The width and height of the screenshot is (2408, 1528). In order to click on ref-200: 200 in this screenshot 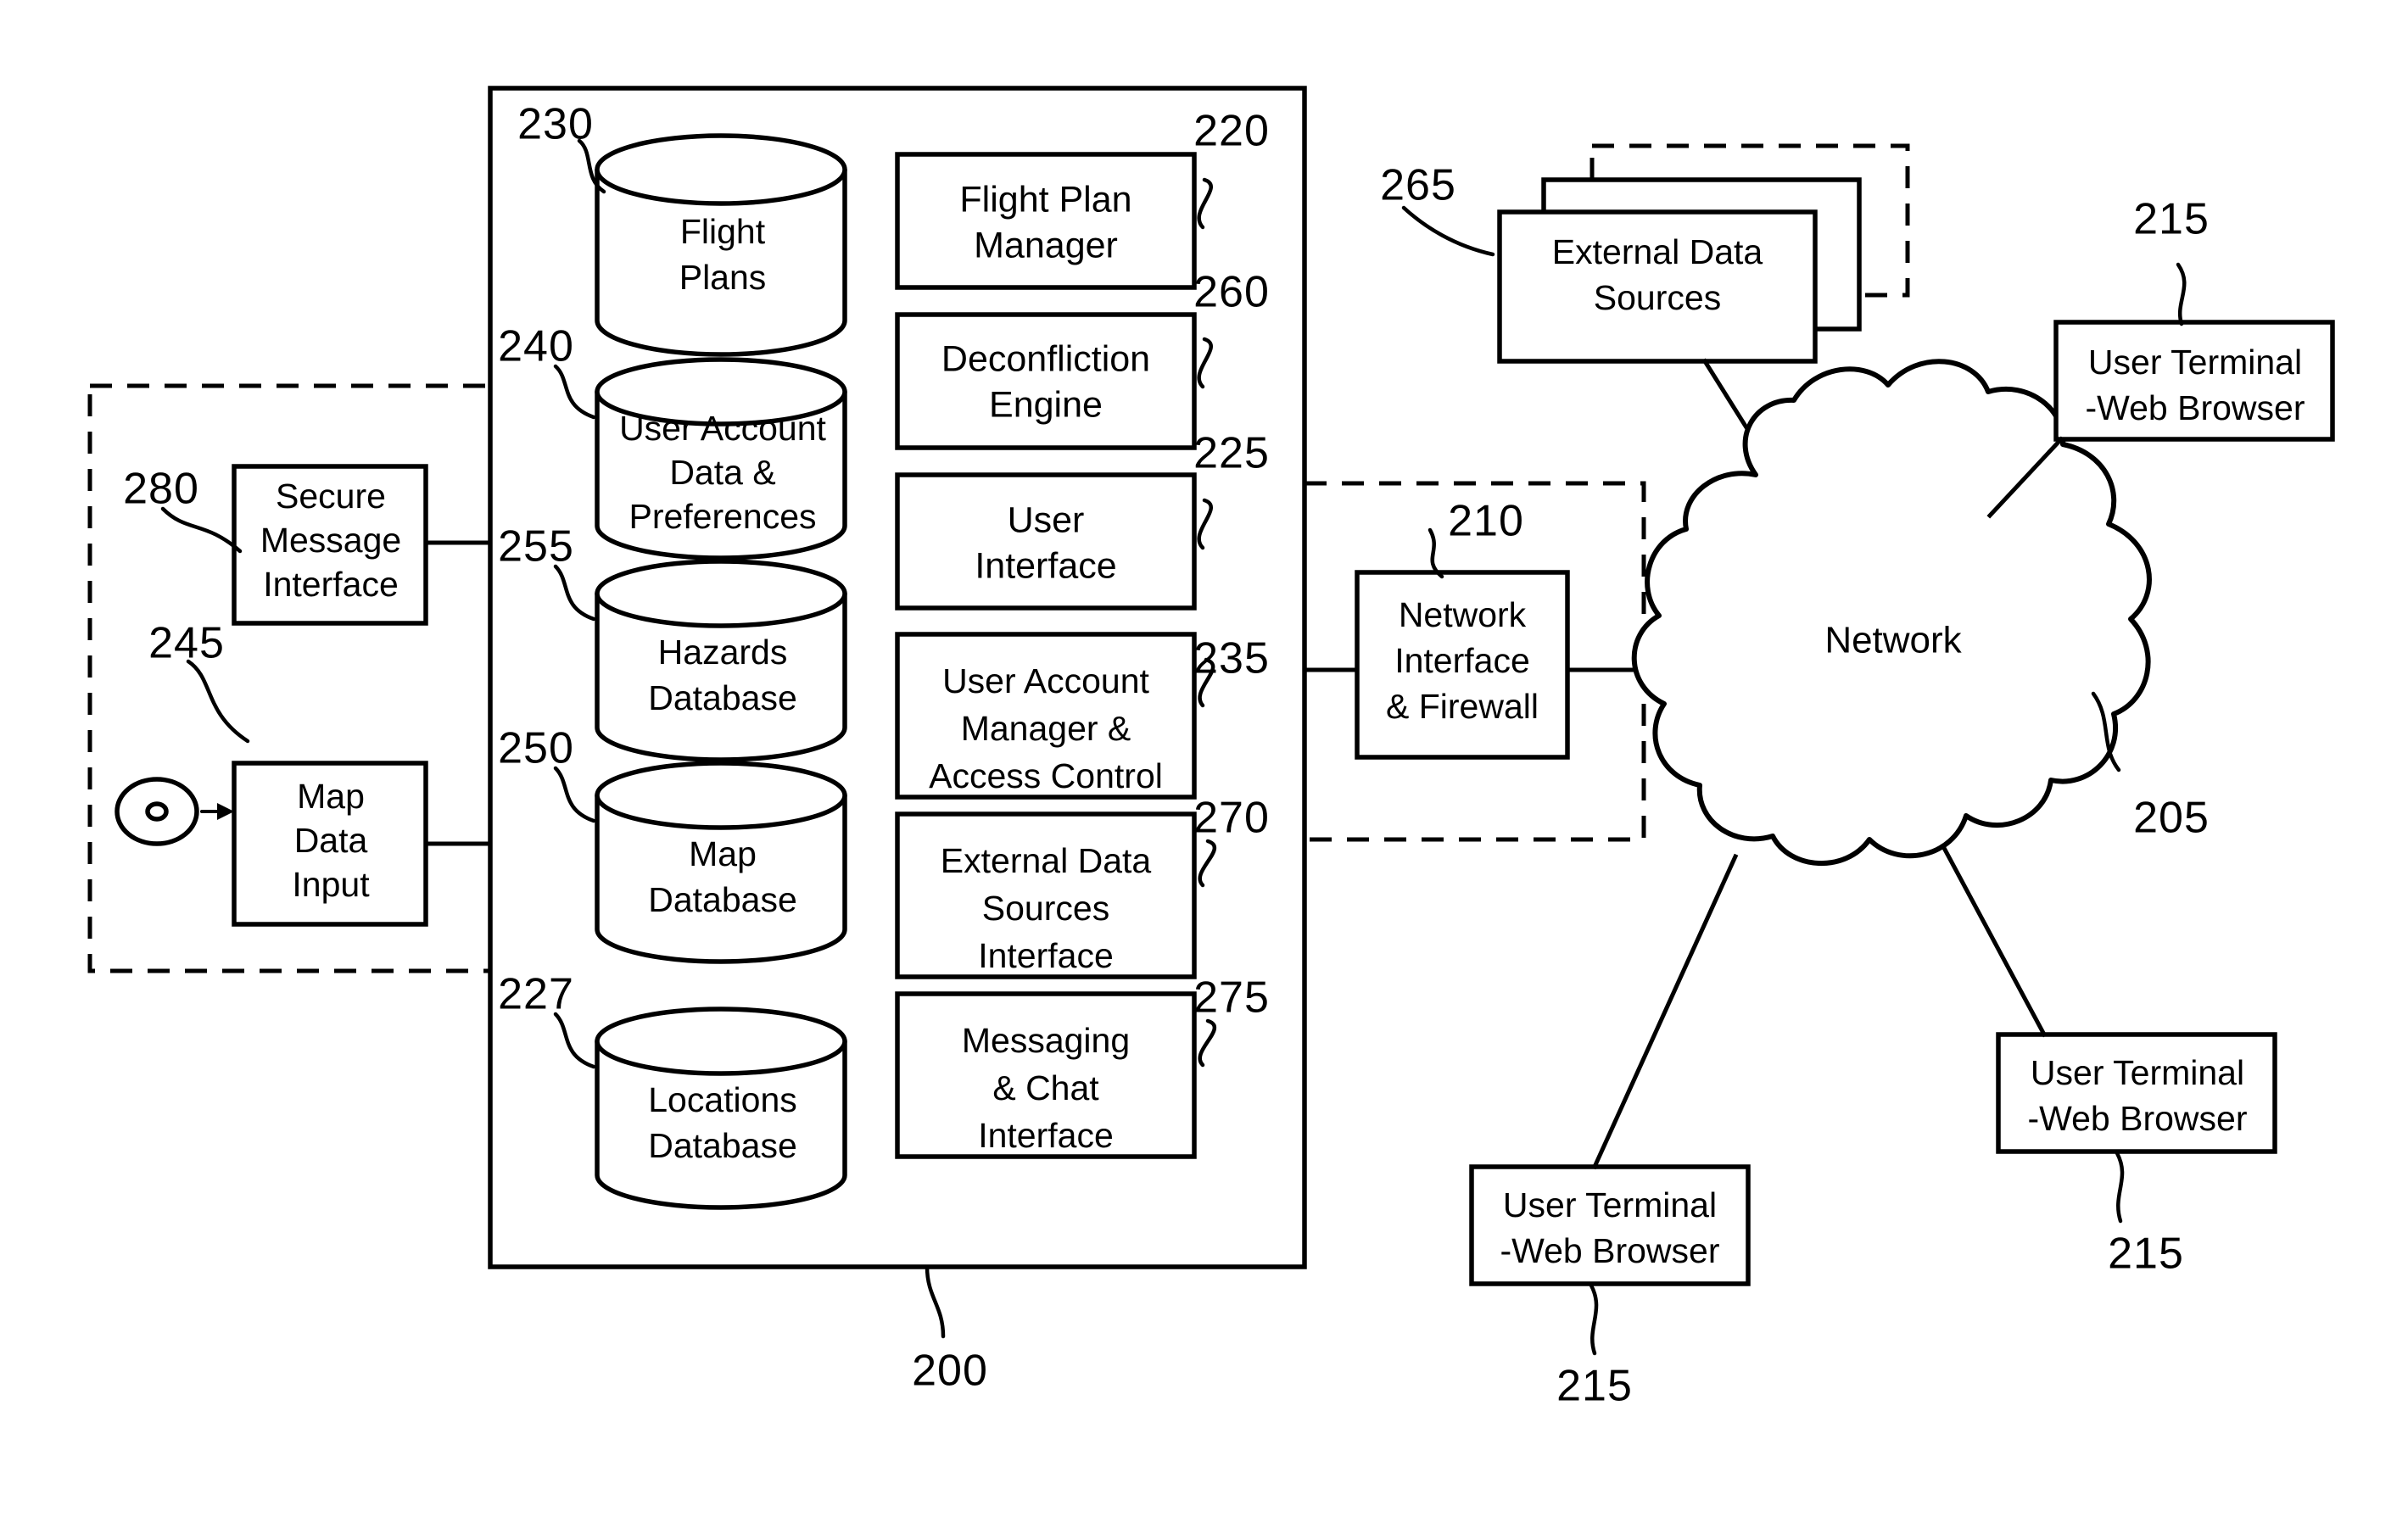, I will do `click(950, 1371)`.